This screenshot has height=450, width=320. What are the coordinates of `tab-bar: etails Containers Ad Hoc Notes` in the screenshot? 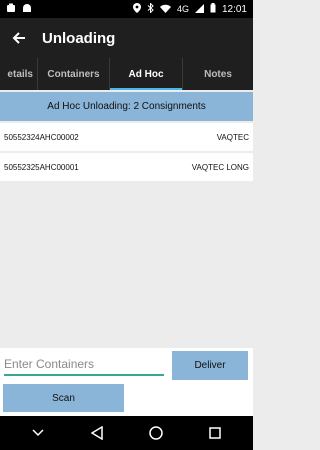 It's located at (126, 74).